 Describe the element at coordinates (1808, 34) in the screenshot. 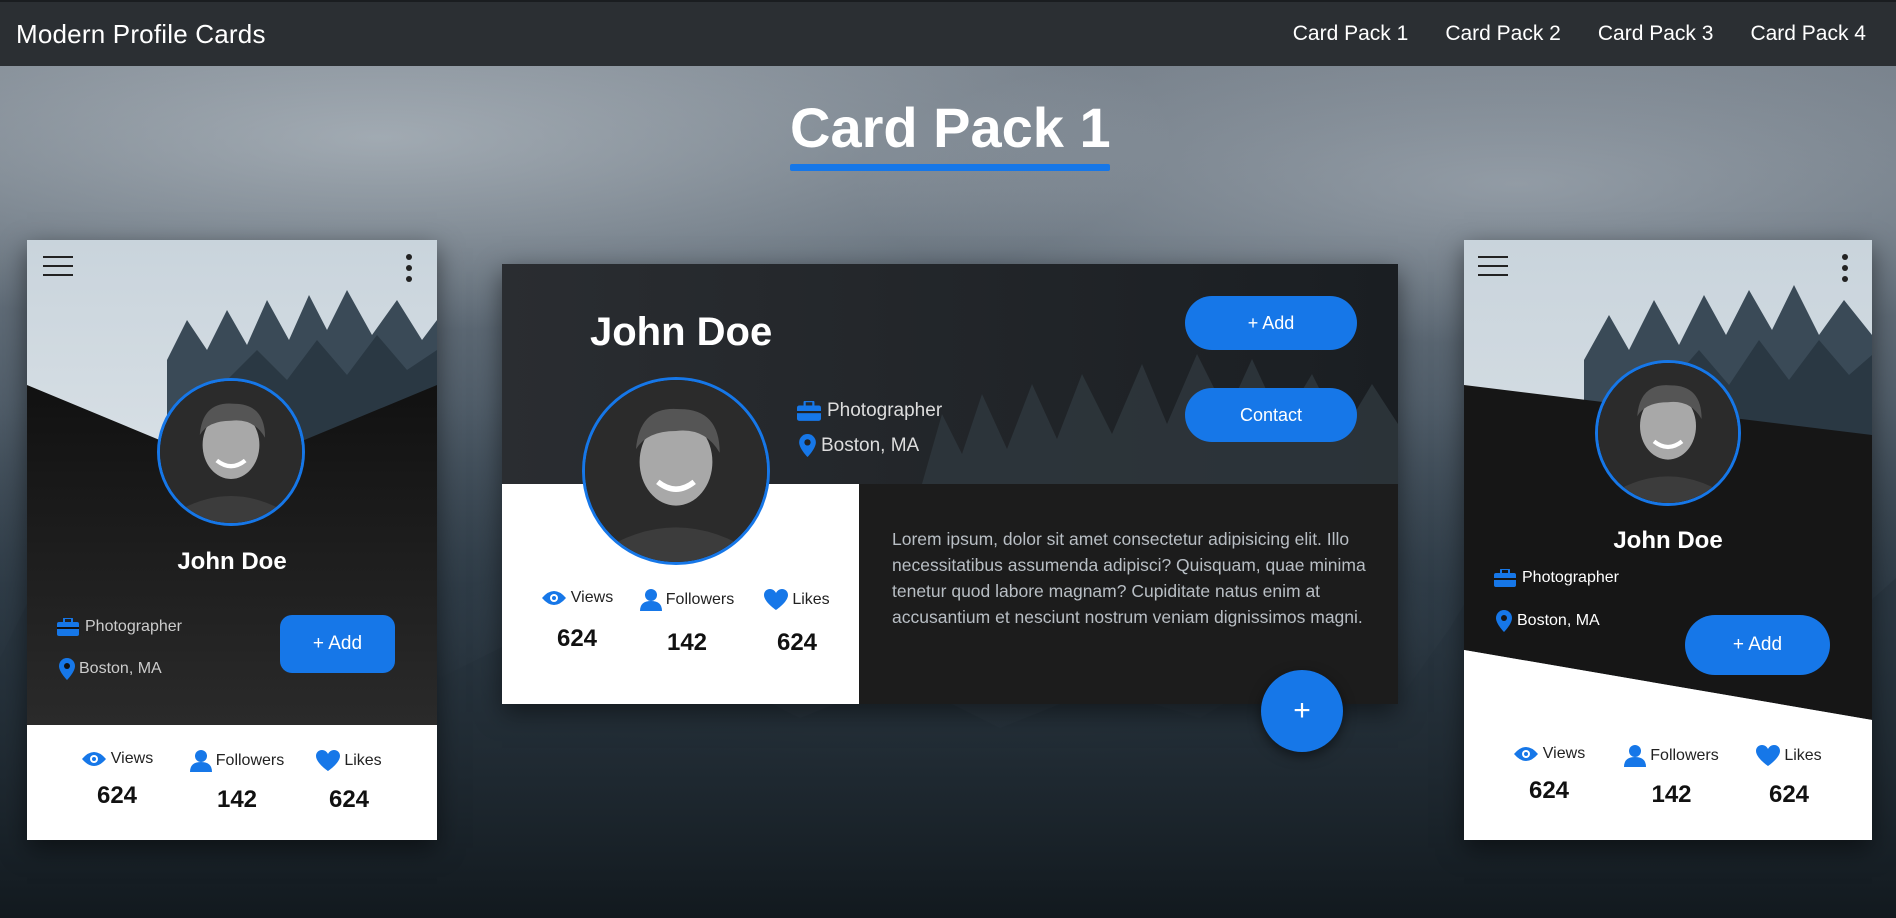

I see `nav-link-card-pack-4: Card Pack 4` at that location.